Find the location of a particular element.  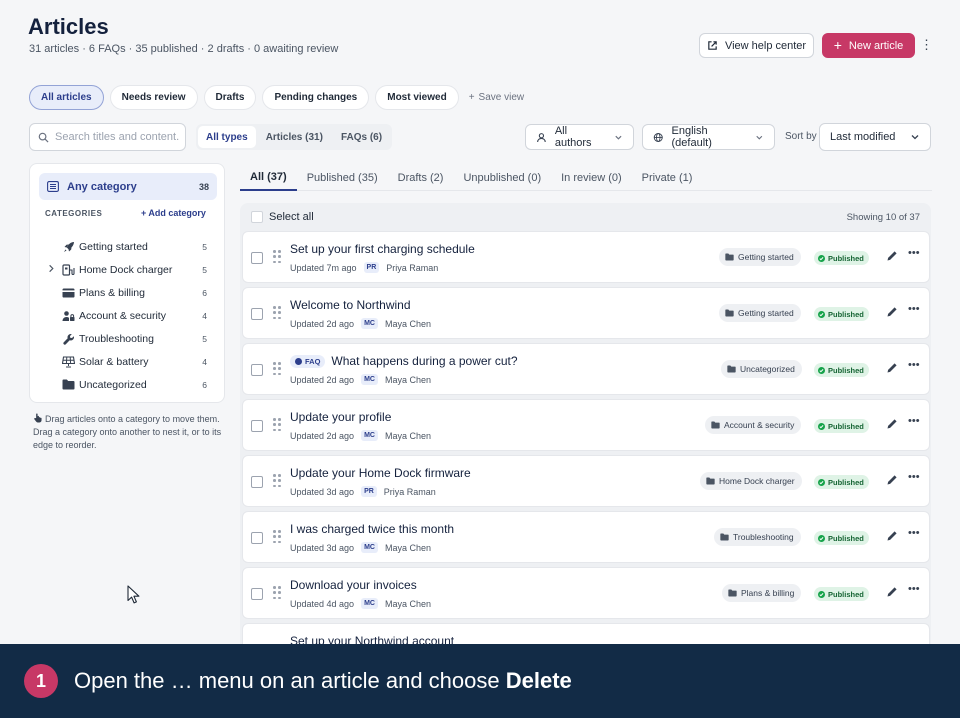

article-title: Set up your first charging schedule is located at coordinates (382, 249).